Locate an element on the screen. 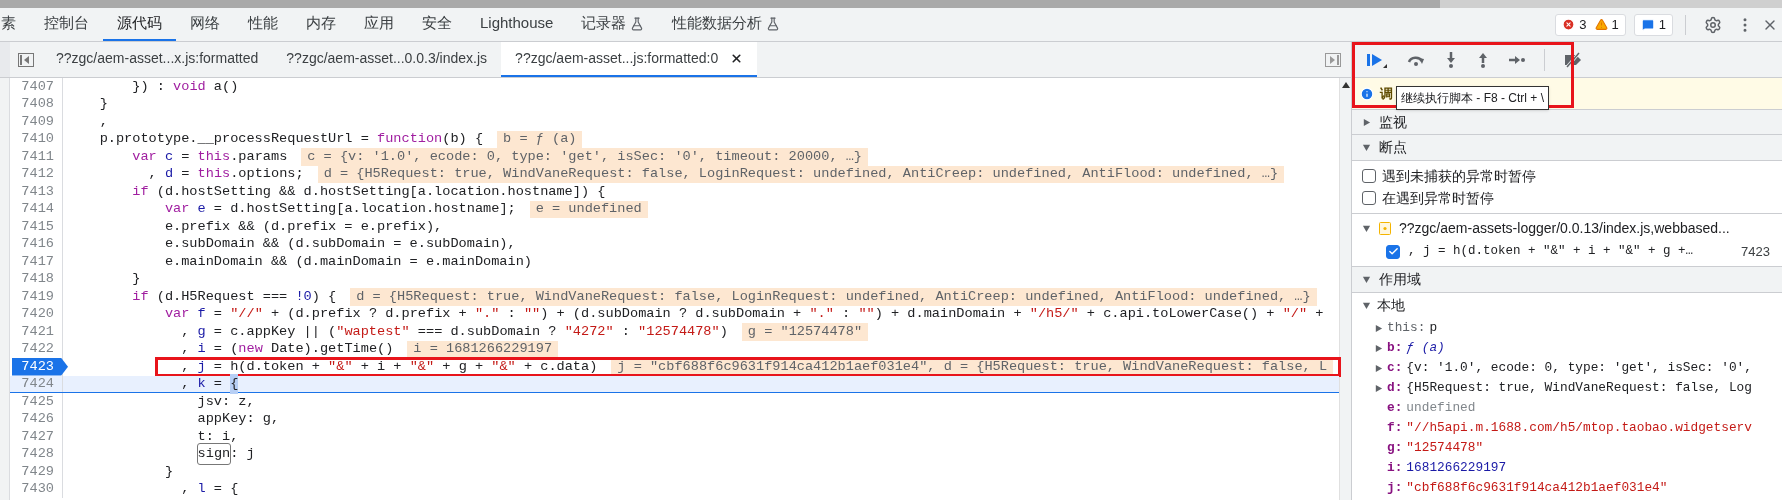 The height and width of the screenshot is (500, 1782). toggle-navigator-icon is located at coordinates (26, 59).